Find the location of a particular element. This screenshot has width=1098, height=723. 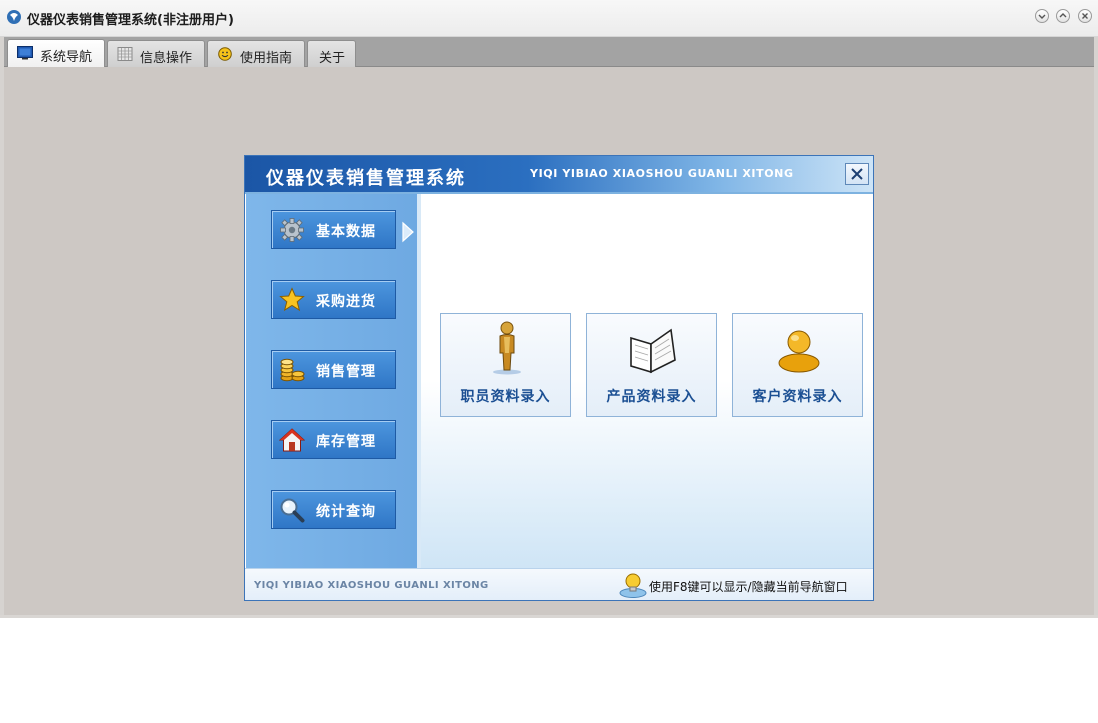

footer-hint: 使用F8键可以显示/隐藏当前导航窗口 is located at coordinates (748, 587).